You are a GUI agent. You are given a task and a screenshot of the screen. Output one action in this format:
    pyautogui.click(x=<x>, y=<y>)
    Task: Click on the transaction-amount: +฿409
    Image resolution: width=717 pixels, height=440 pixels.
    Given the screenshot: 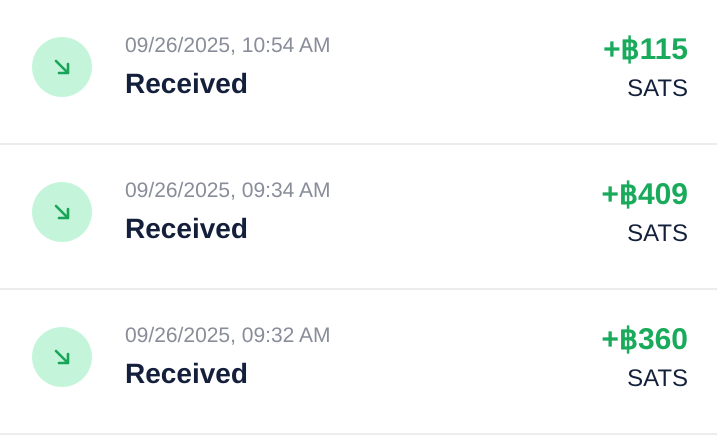 What is the action you would take?
    pyautogui.click(x=644, y=194)
    